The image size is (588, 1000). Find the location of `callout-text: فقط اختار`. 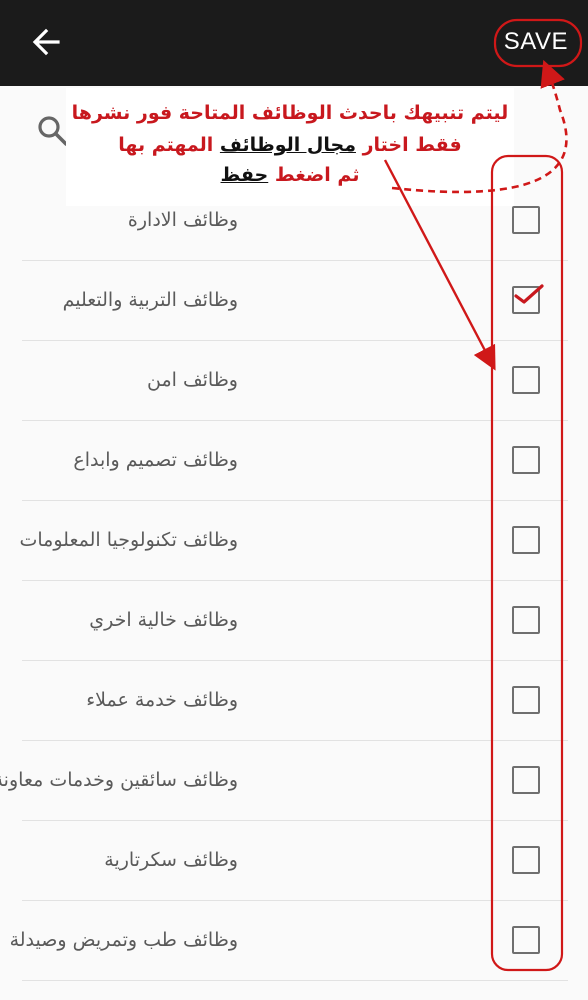

callout-text: فقط اختار is located at coordinates (408, 145).